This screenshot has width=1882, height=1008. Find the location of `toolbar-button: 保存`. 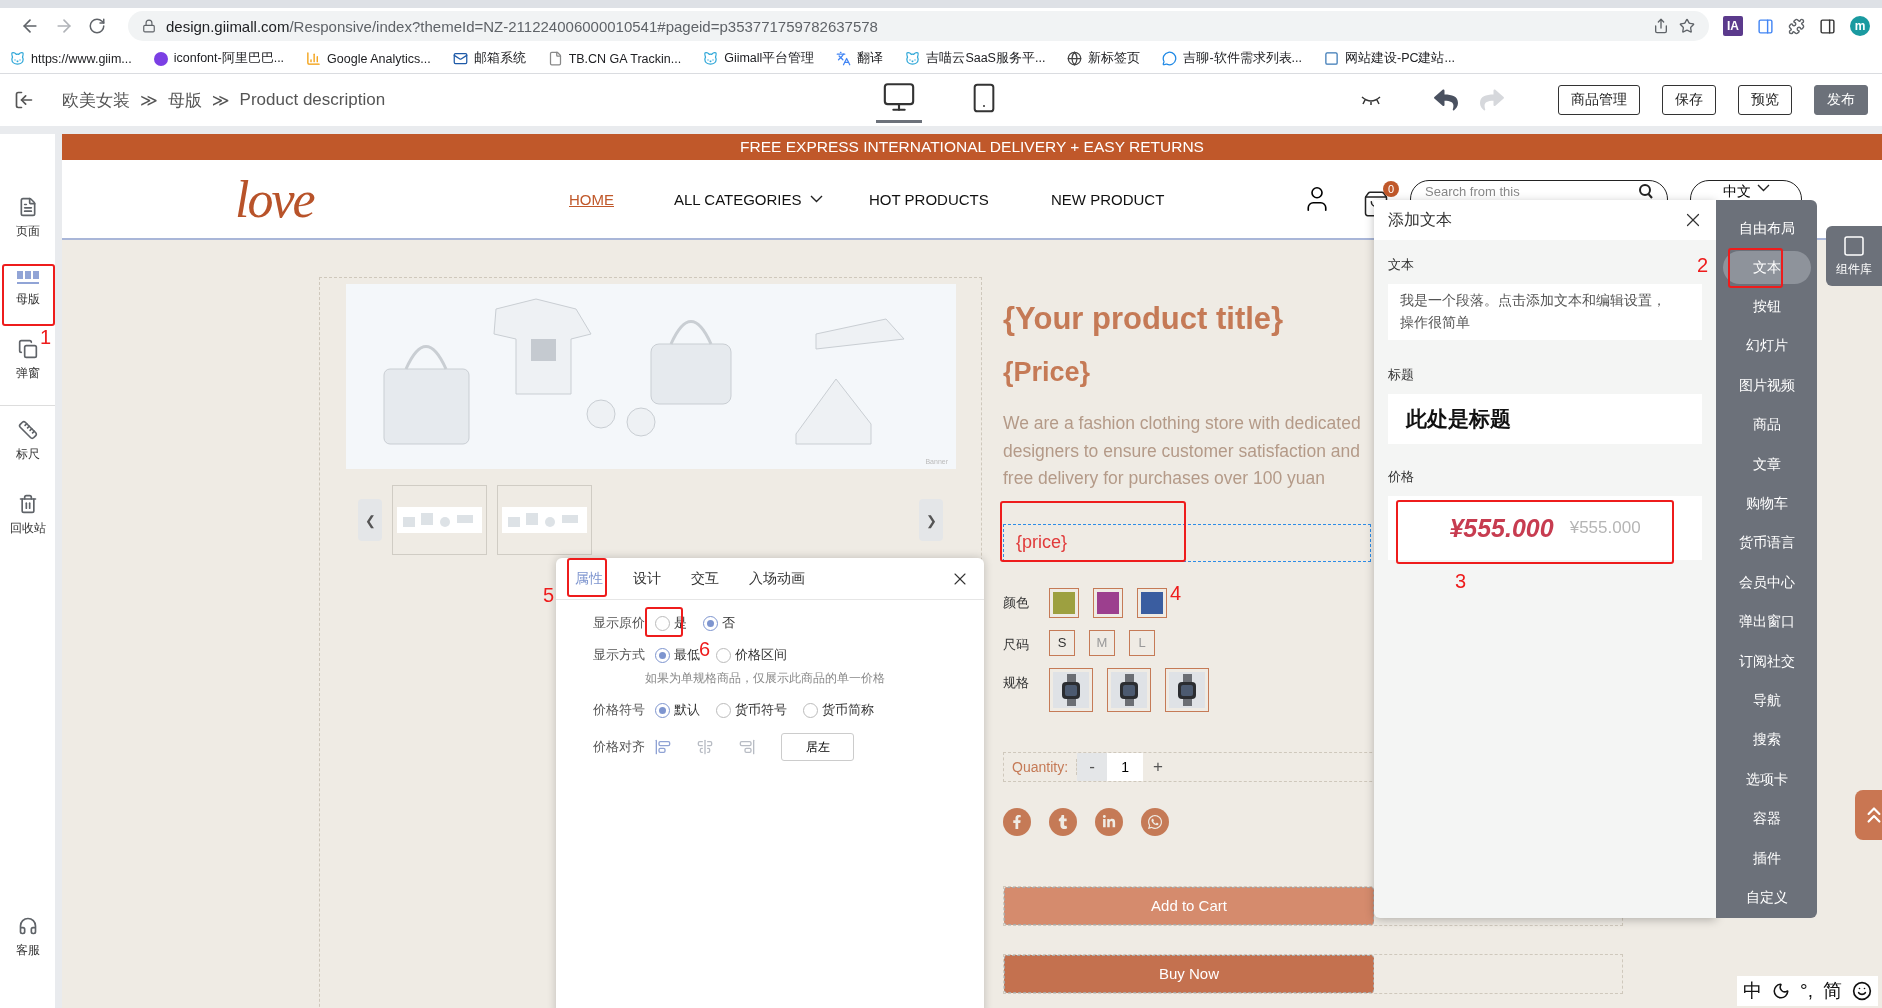

toolbar-button: 保存 is located at coordinates (1689, 100).